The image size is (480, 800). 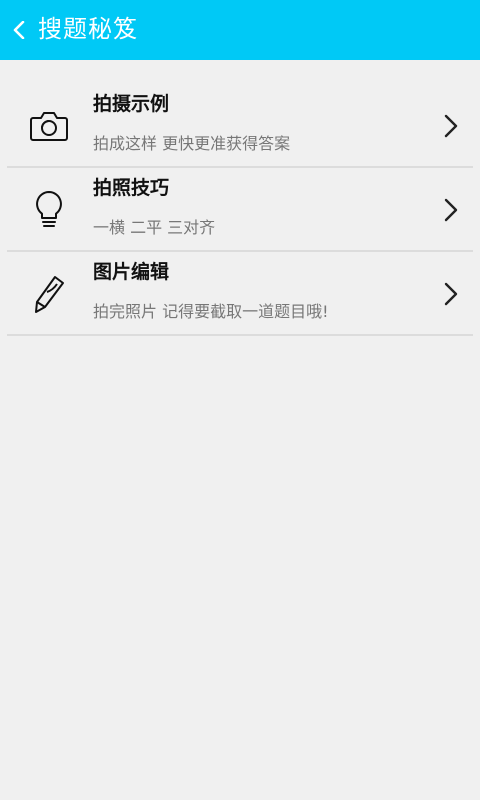 What do you see at coordinates (192, 143) in the screenshot?
I see `item-subtitle: 拍成这样 更快更准获得答案` at bounding box center [192, 143].